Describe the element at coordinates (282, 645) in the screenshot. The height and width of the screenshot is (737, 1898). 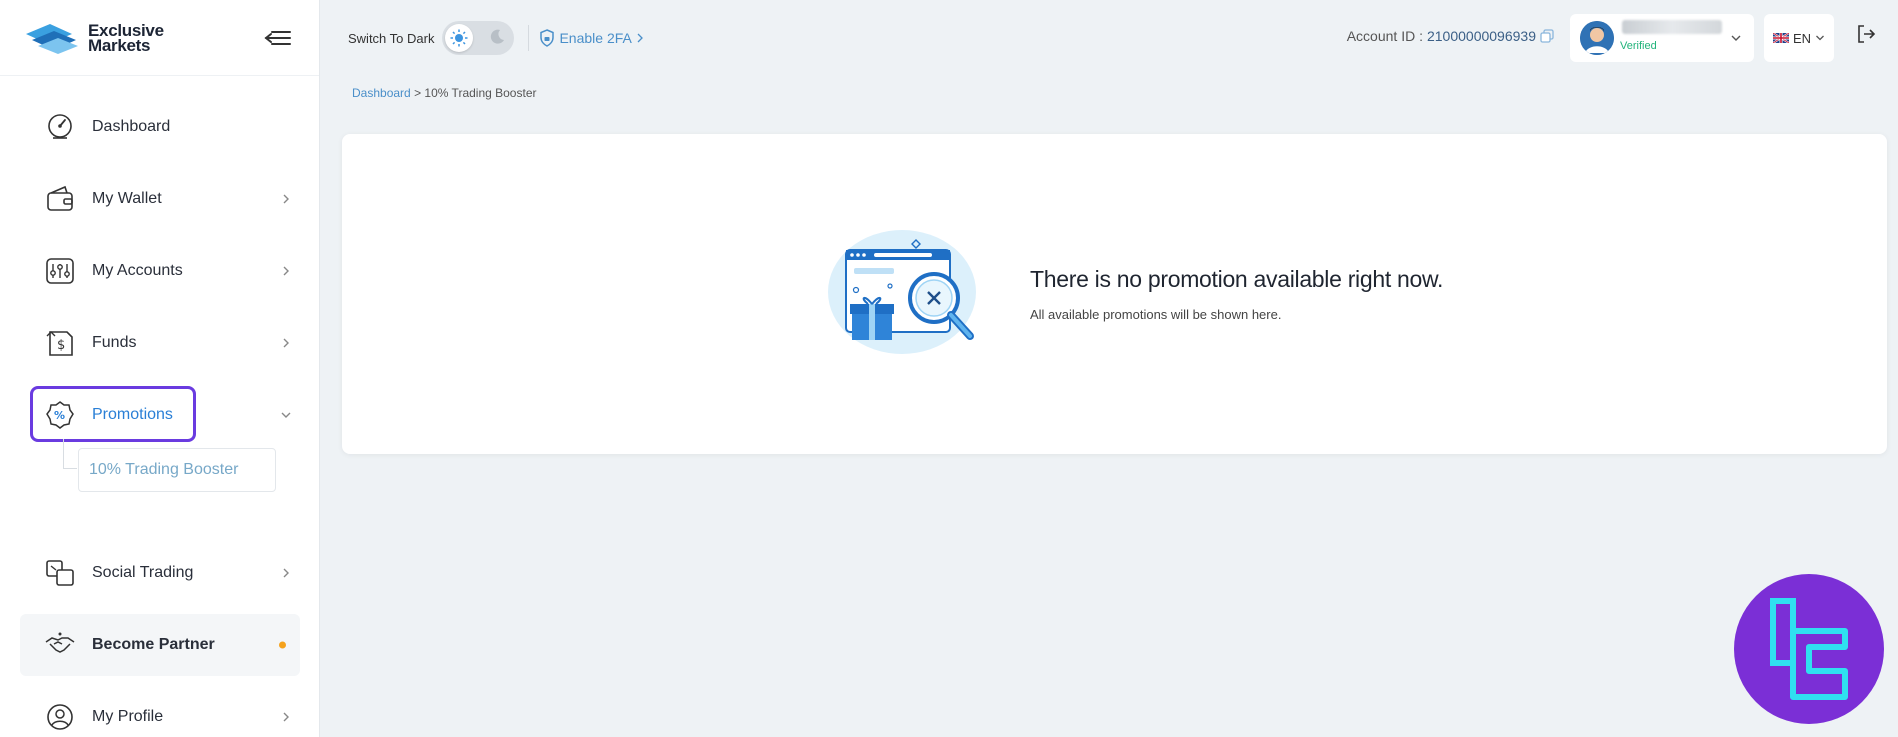
I see `notification-dot` at that location.